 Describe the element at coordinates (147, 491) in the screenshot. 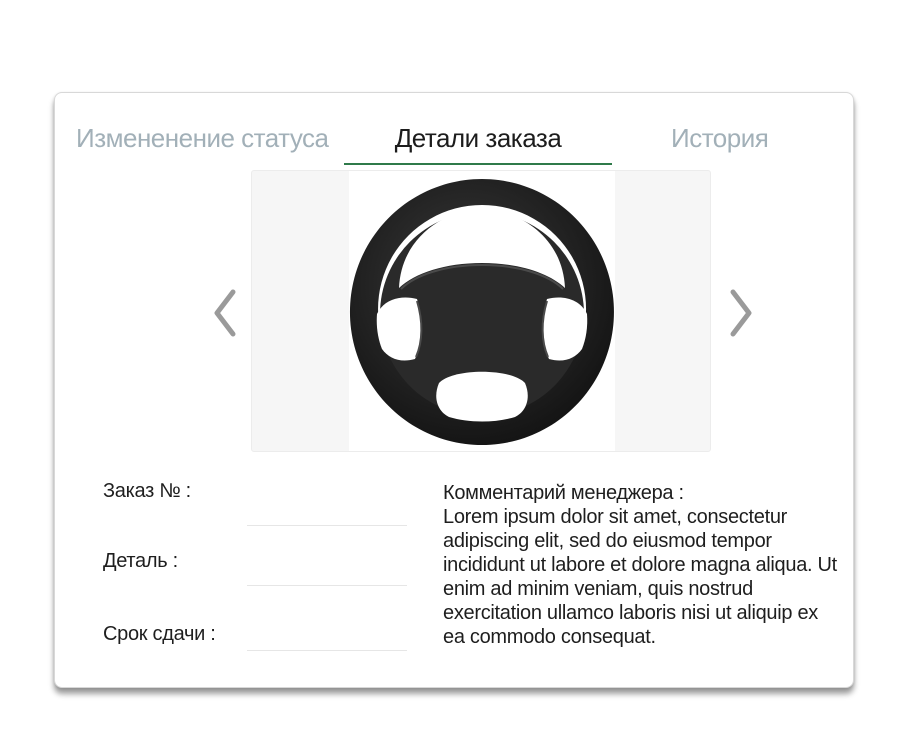

I see `order-number-label: Заказ № :` at that location.